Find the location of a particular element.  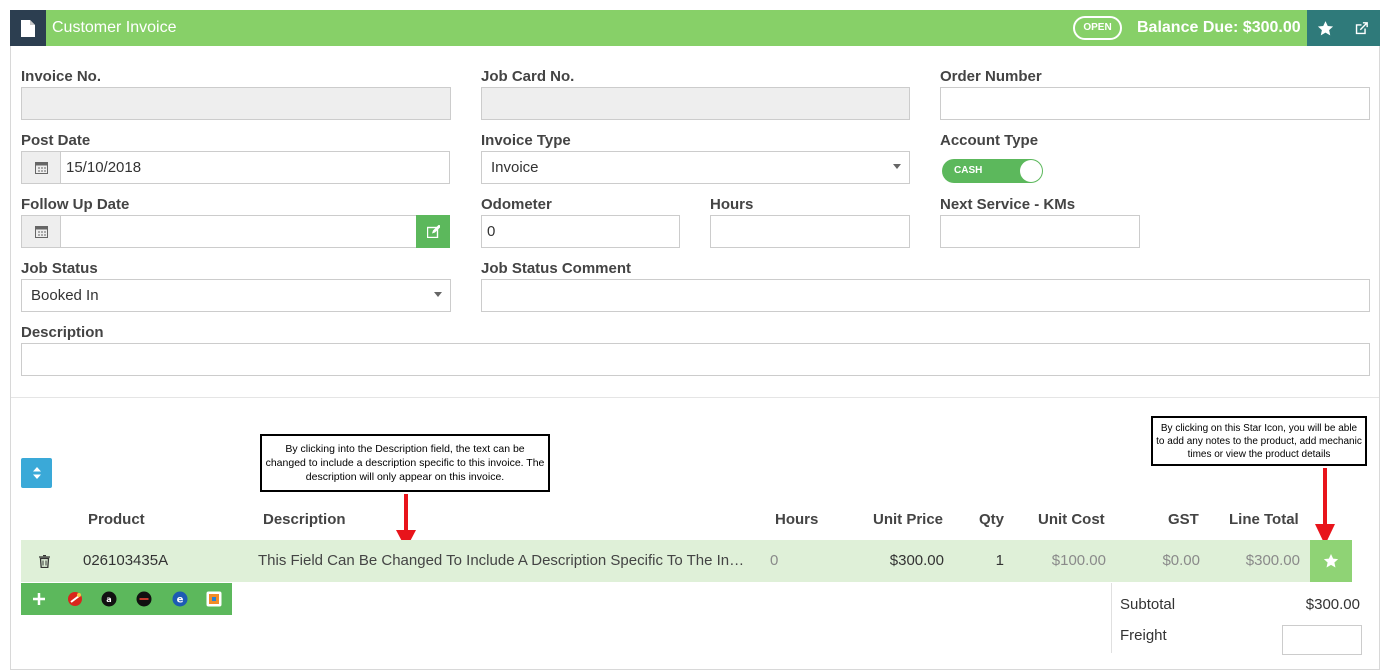

integration-2-icon: a is located at coordinates (109, 599).